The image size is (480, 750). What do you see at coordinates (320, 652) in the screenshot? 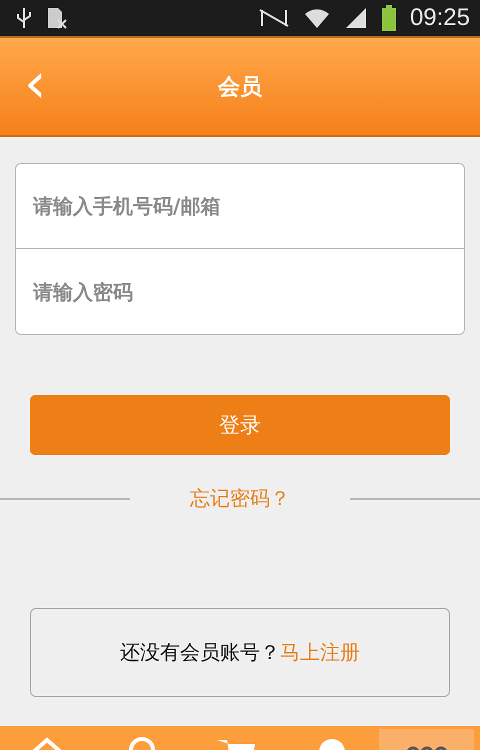
I see `register-link: 马上注册` at bounding box center [320, 652].